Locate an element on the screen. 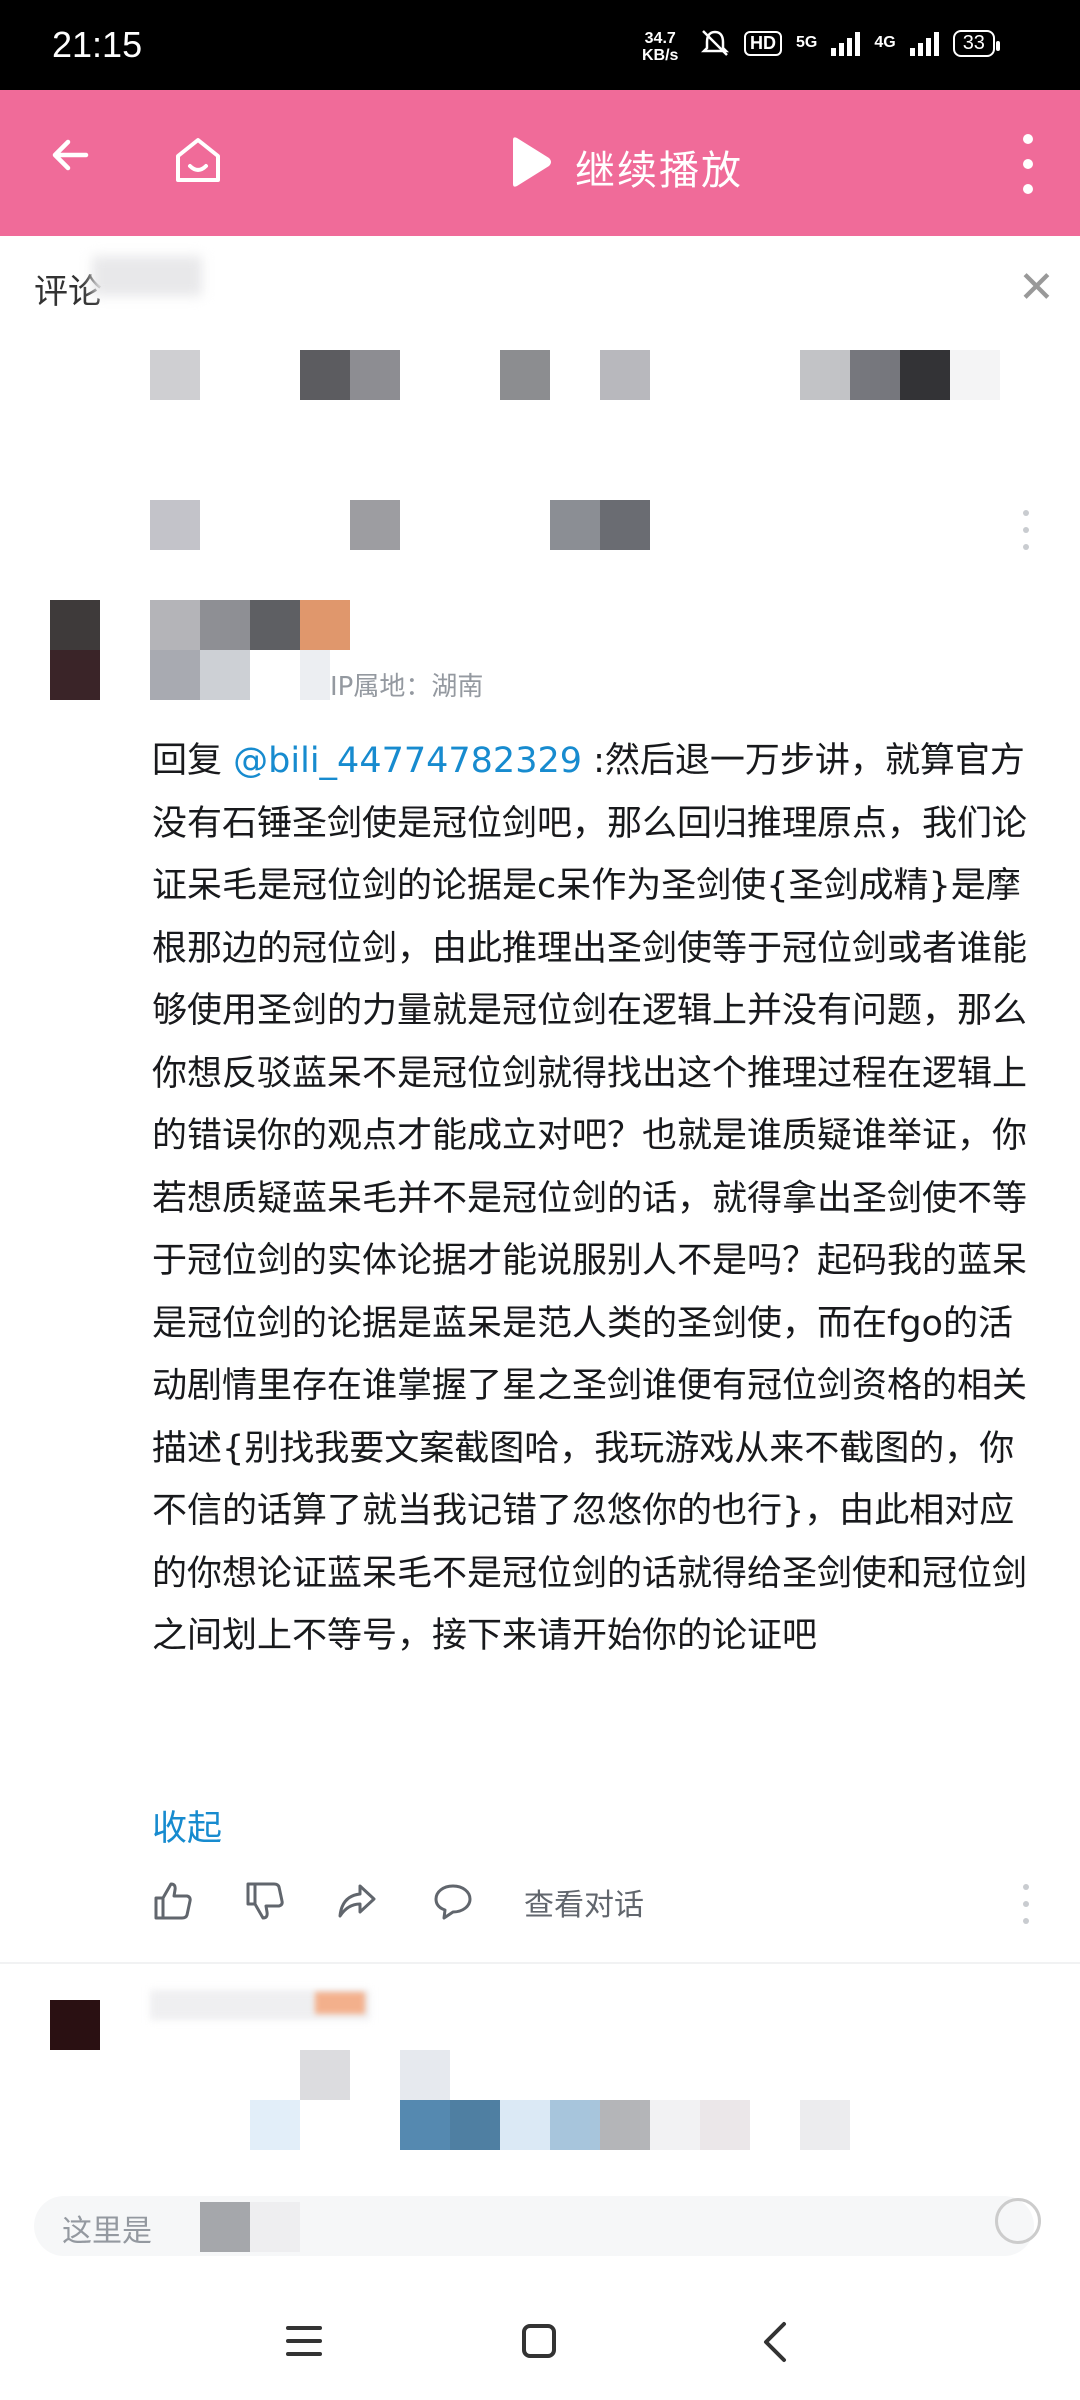 The image size is (1080, 2400). network-speed: 34.7 KB/s is located at coordinates (660, 47).